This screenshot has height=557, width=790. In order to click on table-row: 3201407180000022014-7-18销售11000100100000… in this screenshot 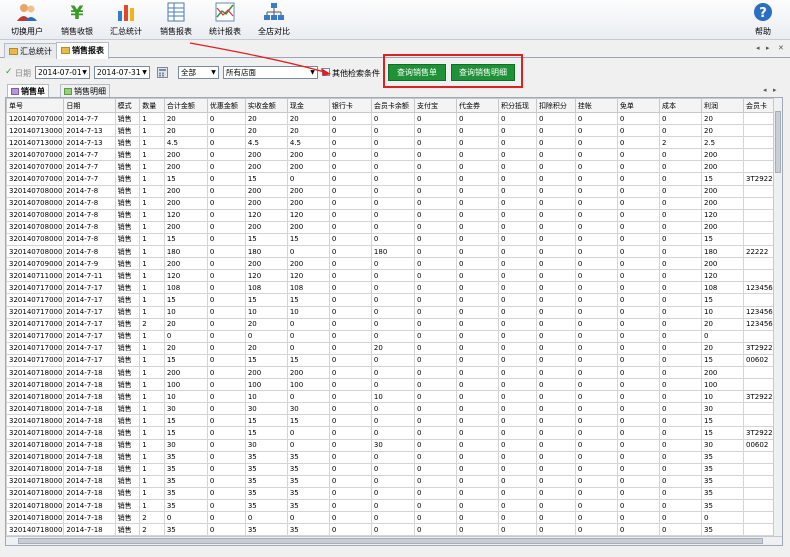, I will do `click(393, 385)`.